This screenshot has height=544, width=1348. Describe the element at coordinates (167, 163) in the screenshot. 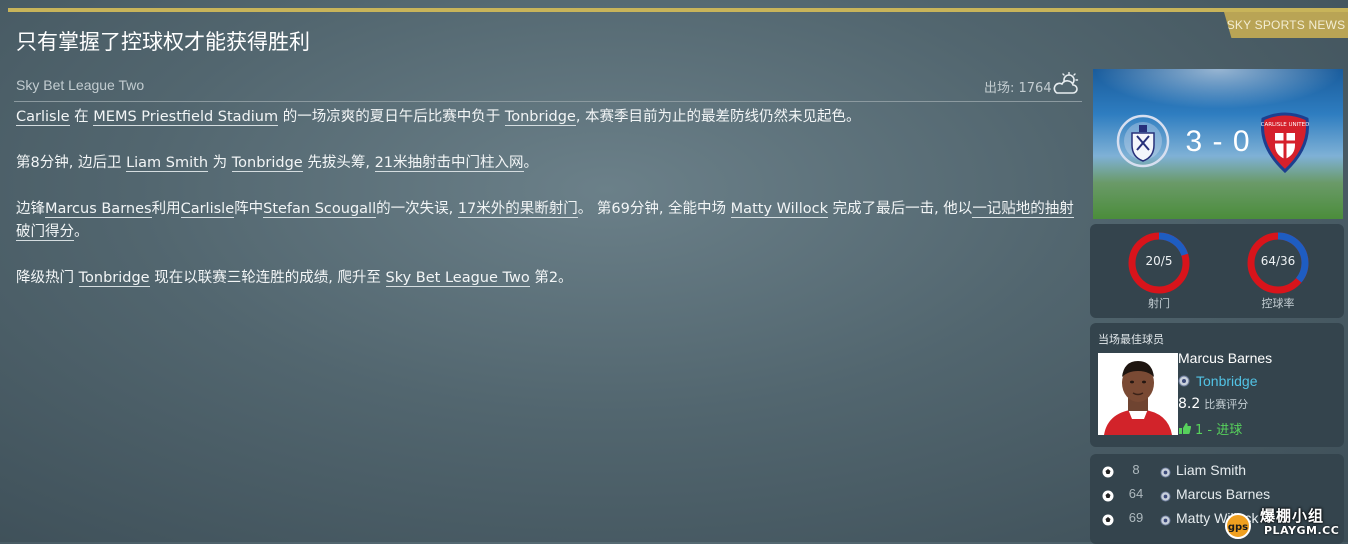

I see `player-link: Liam Smith` at that location.